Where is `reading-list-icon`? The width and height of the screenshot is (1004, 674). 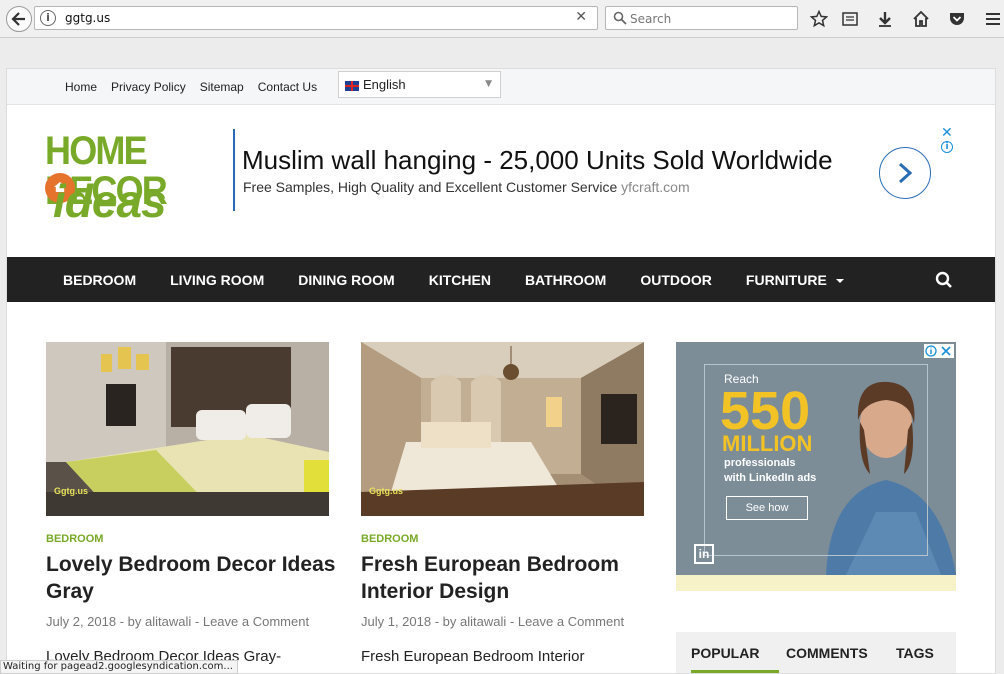
reading-list-icon is located at coordinates (850, 19).